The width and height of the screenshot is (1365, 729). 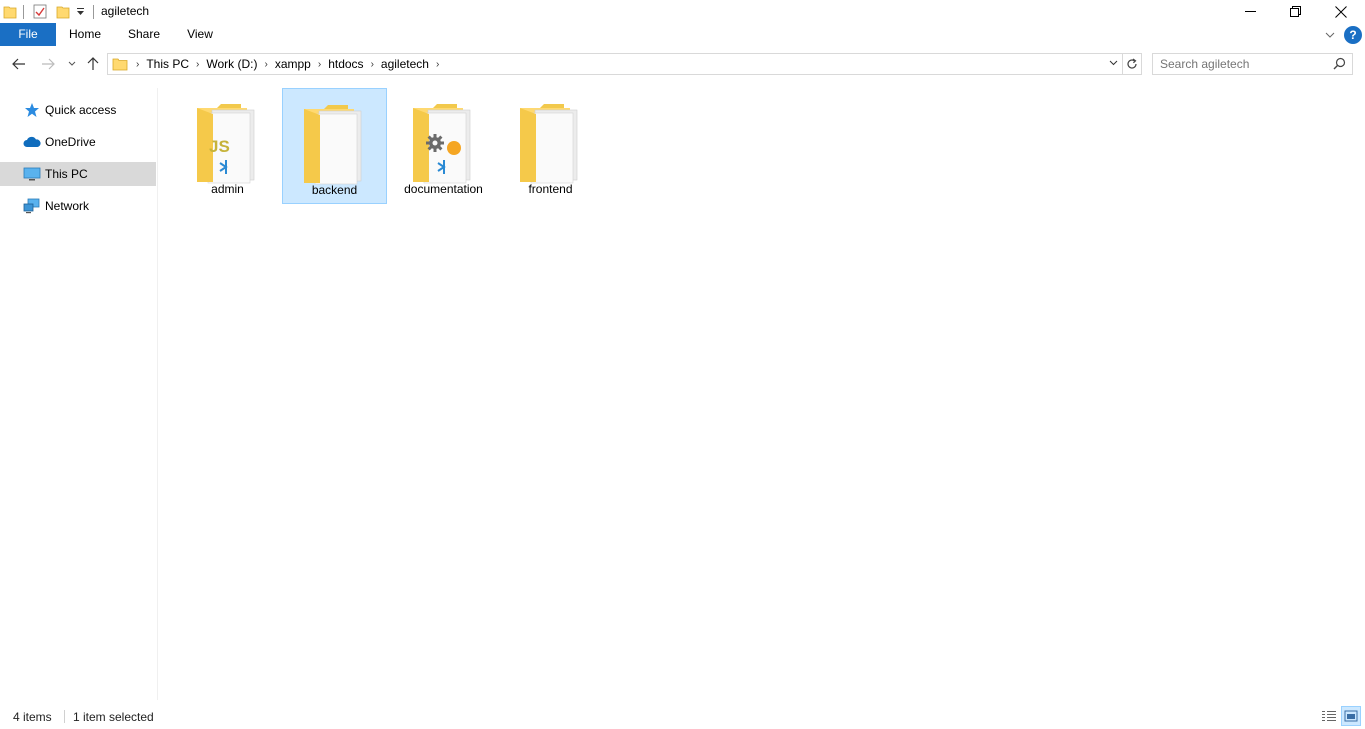 I want to click on sidebar-item-onedrive: OneDrive, so click(x=78, y=142).